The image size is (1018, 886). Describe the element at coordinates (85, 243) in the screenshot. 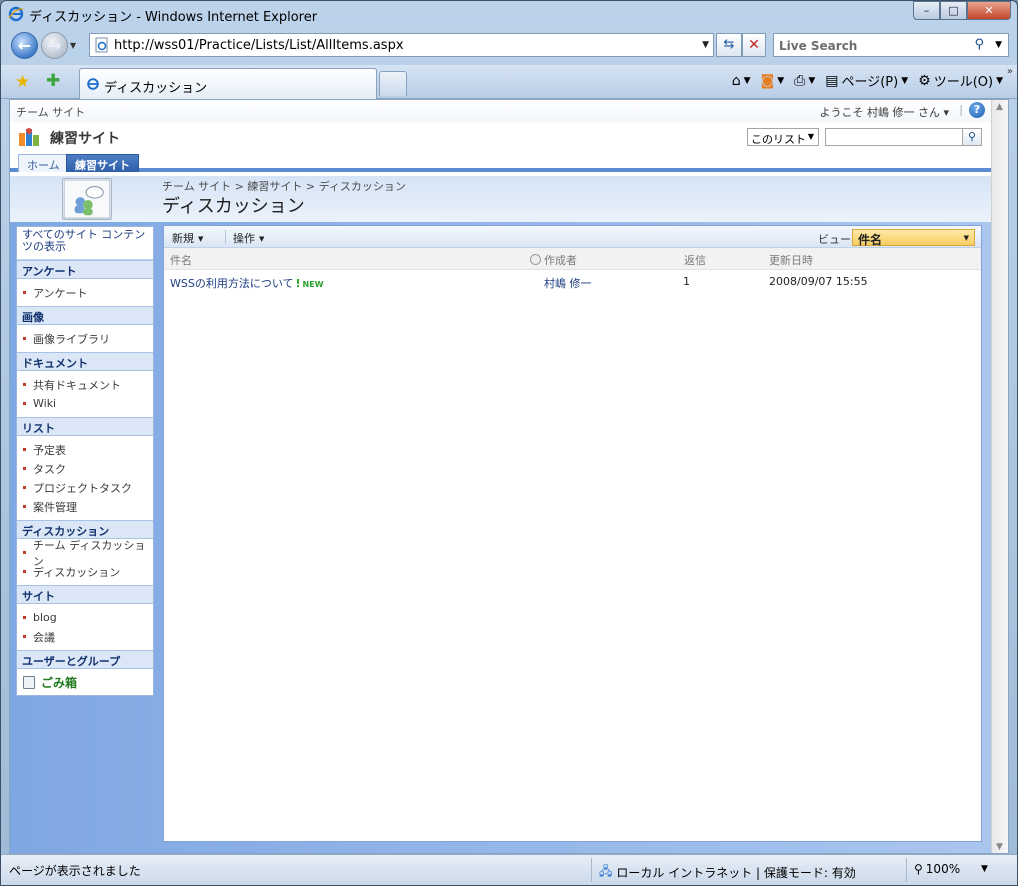

I see `view-all-site-content-link: すべてのサイト コンテンツの表示` at that location.